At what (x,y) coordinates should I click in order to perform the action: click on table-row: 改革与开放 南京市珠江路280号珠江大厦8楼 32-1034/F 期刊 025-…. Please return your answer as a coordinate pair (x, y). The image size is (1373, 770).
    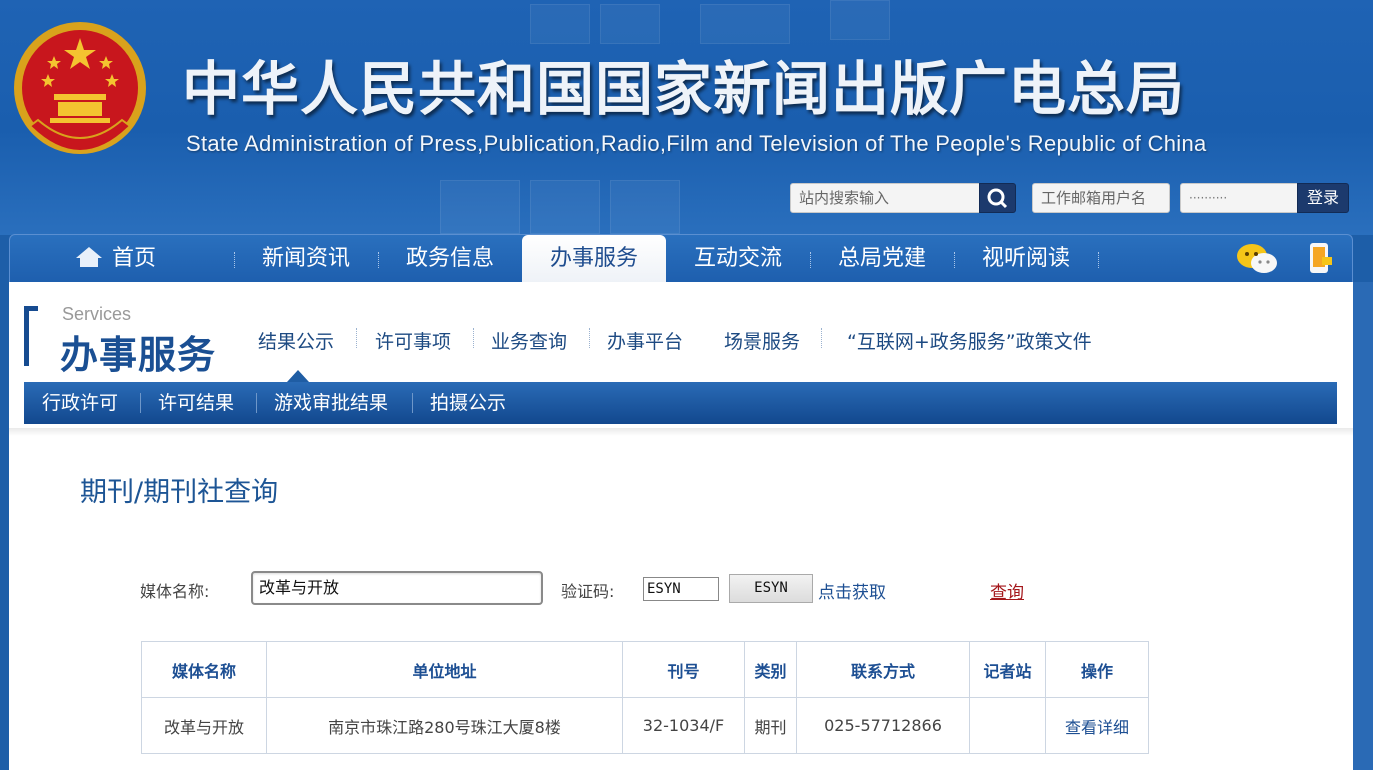
    Looking at the image, I should click on (645, 725).